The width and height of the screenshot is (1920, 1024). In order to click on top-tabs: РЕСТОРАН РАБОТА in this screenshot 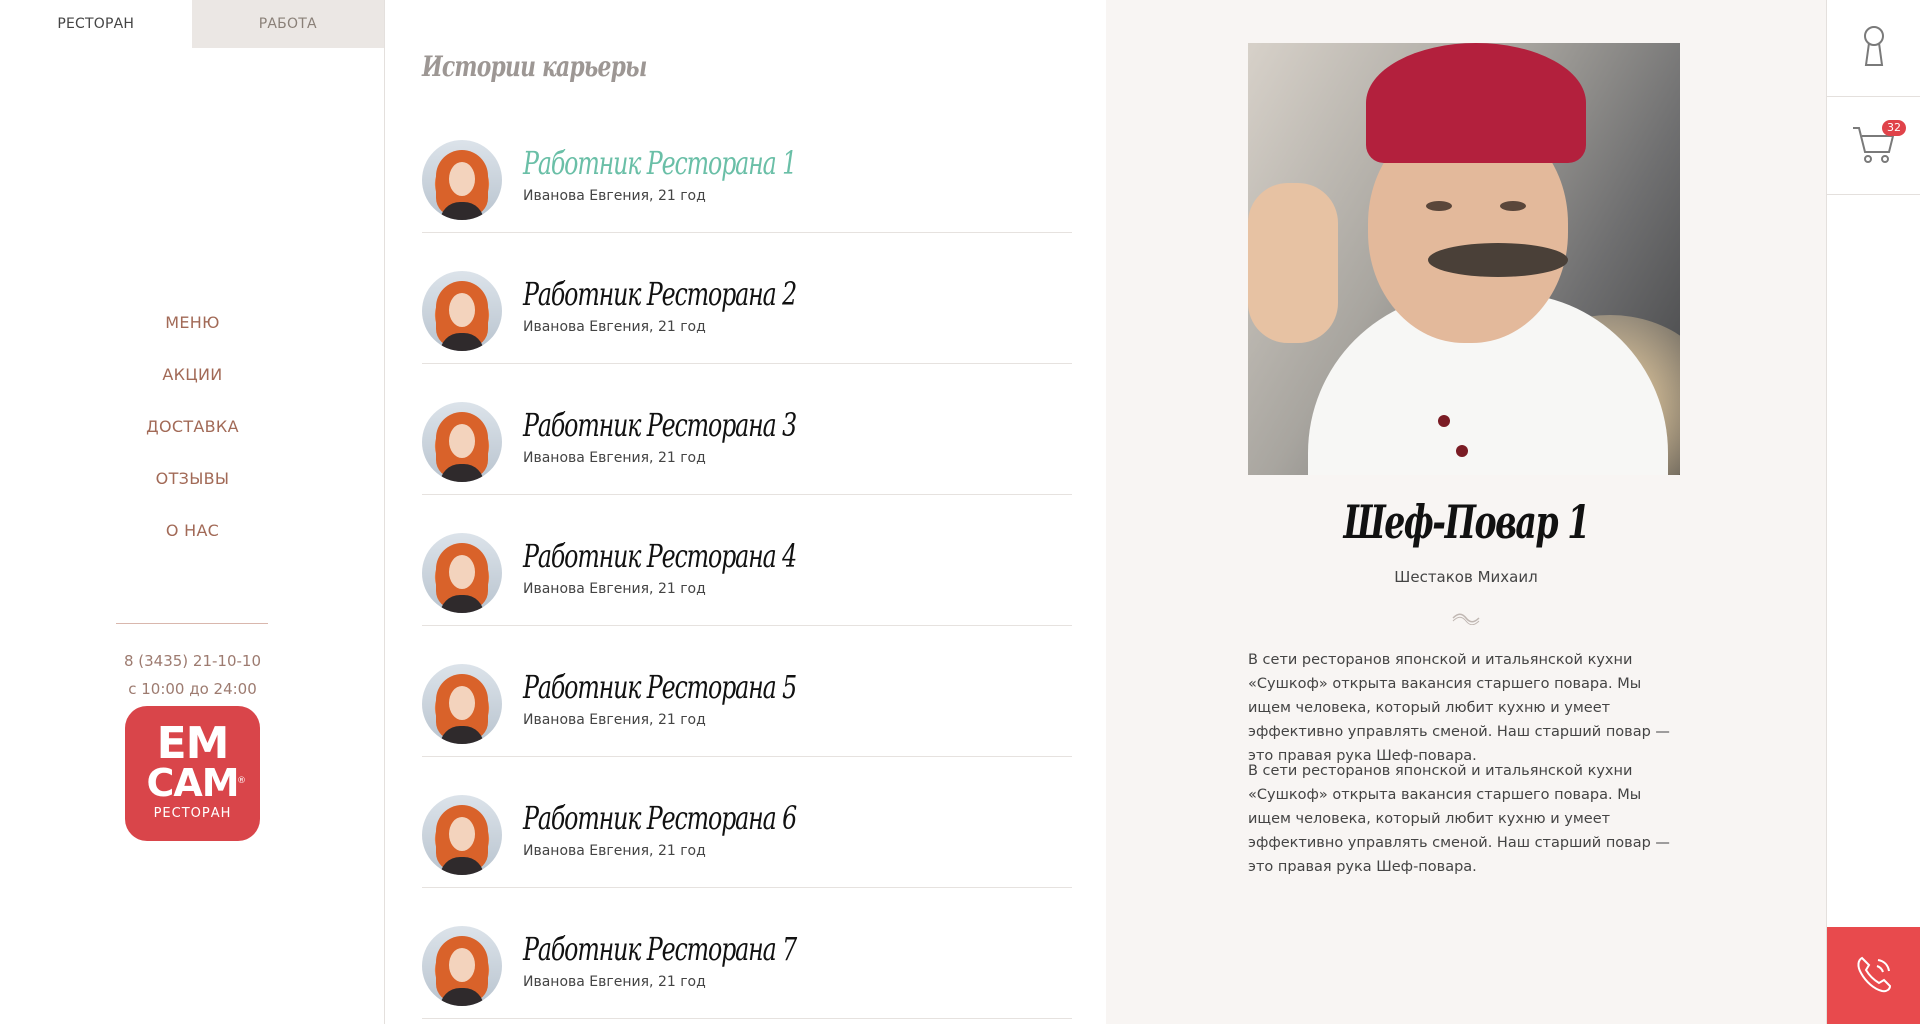, I will do `click(192, 24)`.